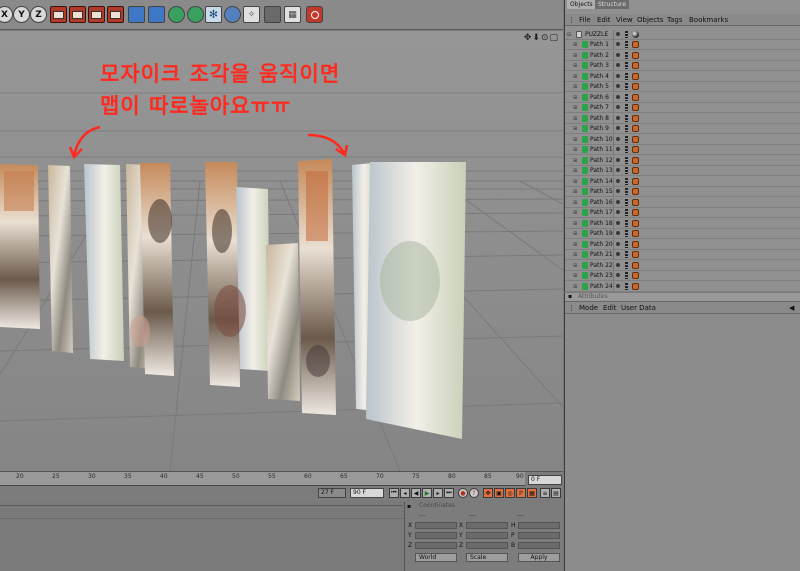  I want to click on object-row: ⊞ Path 12, so click(682, 160).